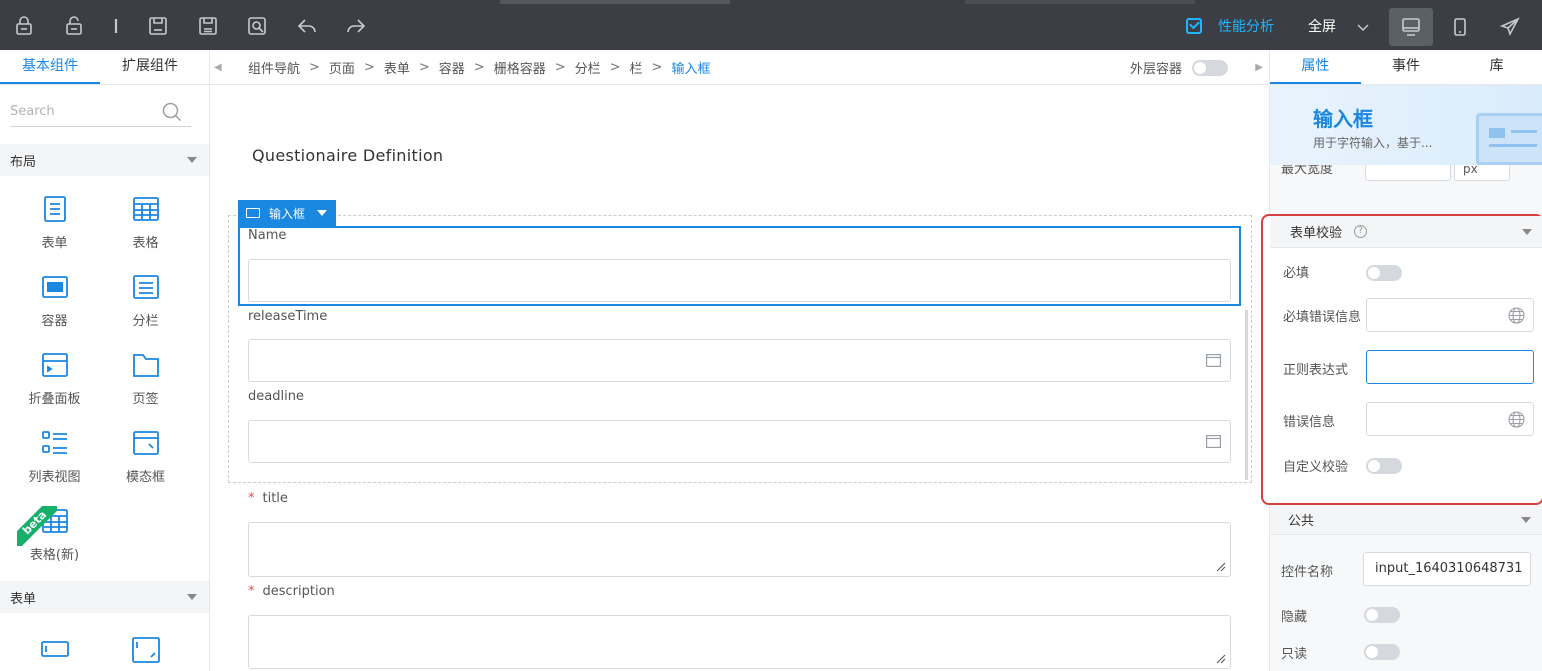 This screenshot has height=671, width=1542. What do you see at coordinates (54, 534) in the screenshot?
I see `component-table-new: beta 表格(新)` at bounding box center [54, 534].